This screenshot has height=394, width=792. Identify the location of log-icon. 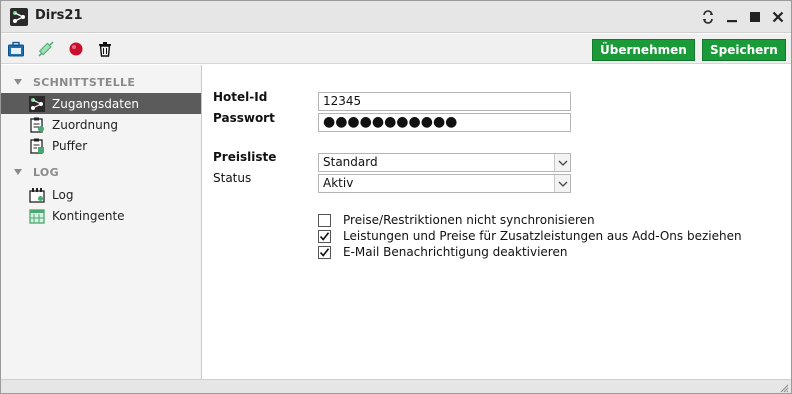
(36, 194).